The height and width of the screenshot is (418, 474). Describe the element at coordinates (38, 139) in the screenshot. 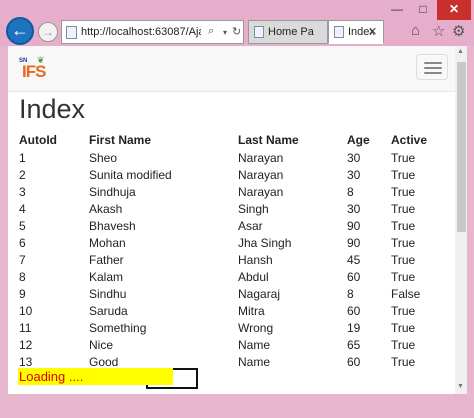

I see `column-header-autoid: AutoId` at that location.